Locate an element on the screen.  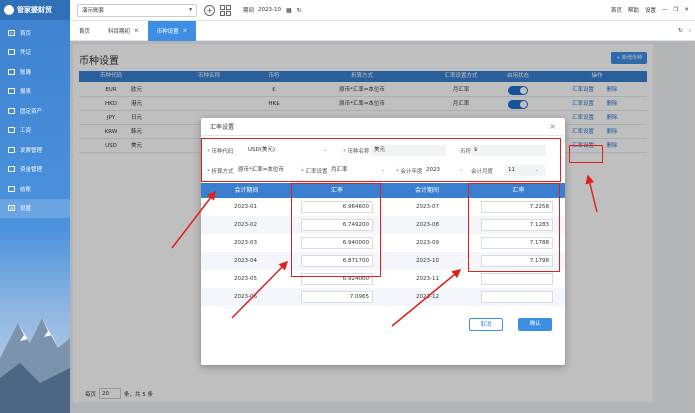
sidebar-item-invoice: 发票管理 is located at coordinates (35, 150).